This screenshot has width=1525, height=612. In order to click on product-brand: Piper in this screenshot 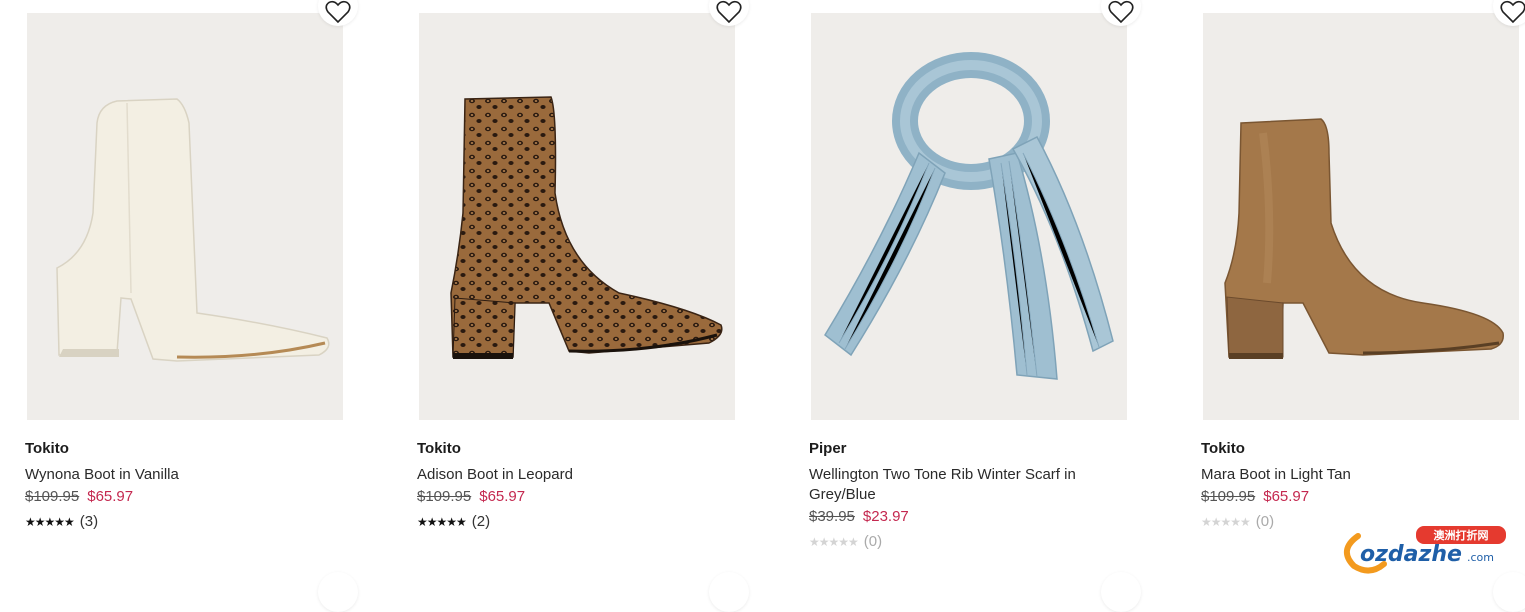, I will do `click(828, 448)`.